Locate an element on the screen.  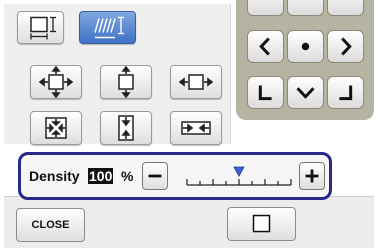
size-mode-button is located at coordinates (40, 27).